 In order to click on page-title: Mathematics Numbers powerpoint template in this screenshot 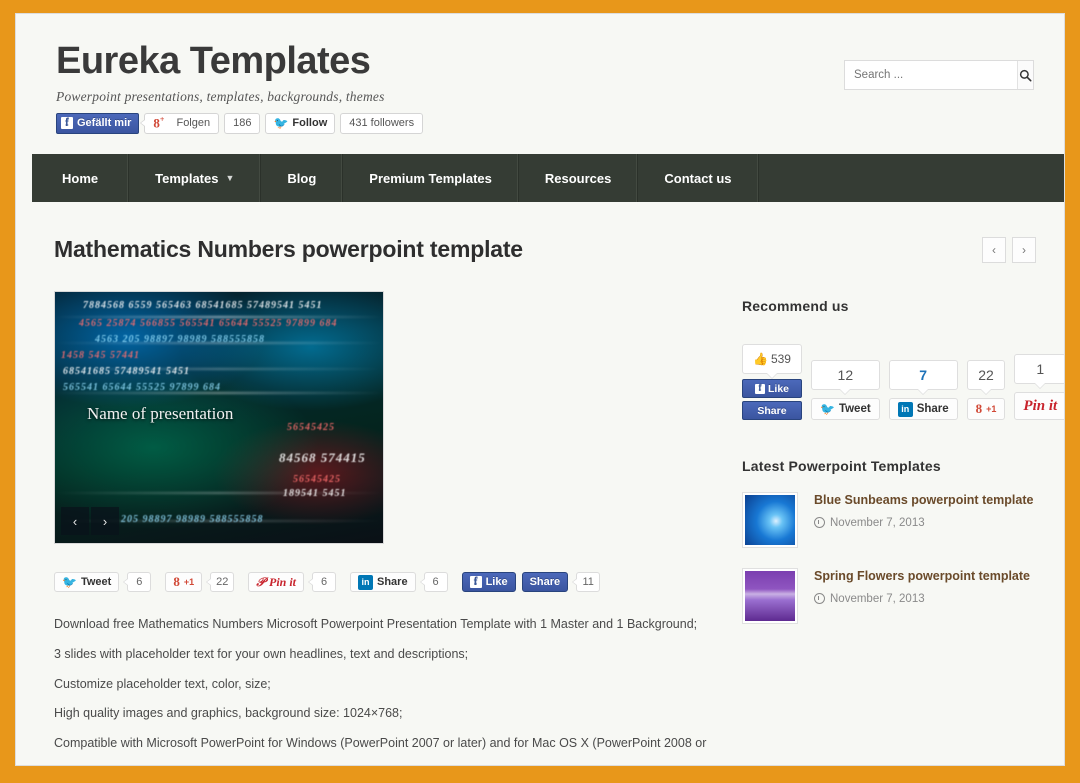, I will do `click(288, 249)`.